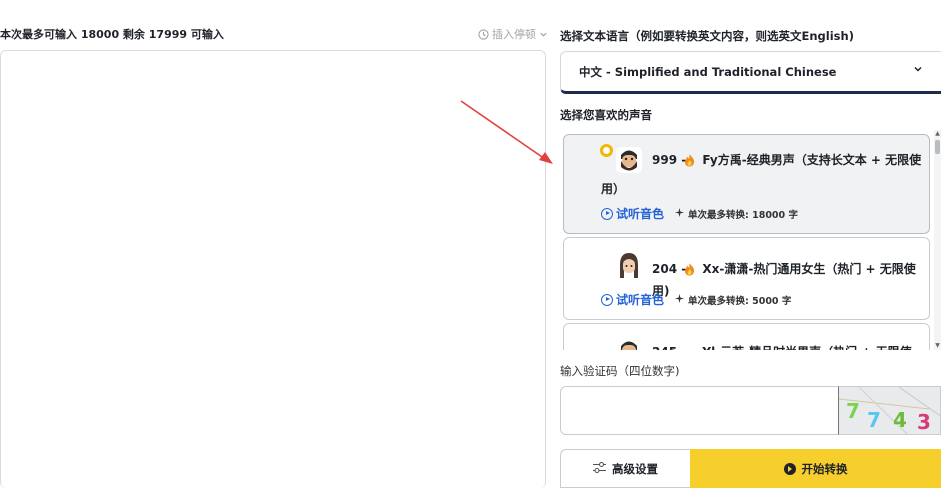  What do you see at coordinates (740, 301) in the screenshot?
I see `max-conversion-text: 单次最多转换: 5000 字` at bounding box center [740, 301].